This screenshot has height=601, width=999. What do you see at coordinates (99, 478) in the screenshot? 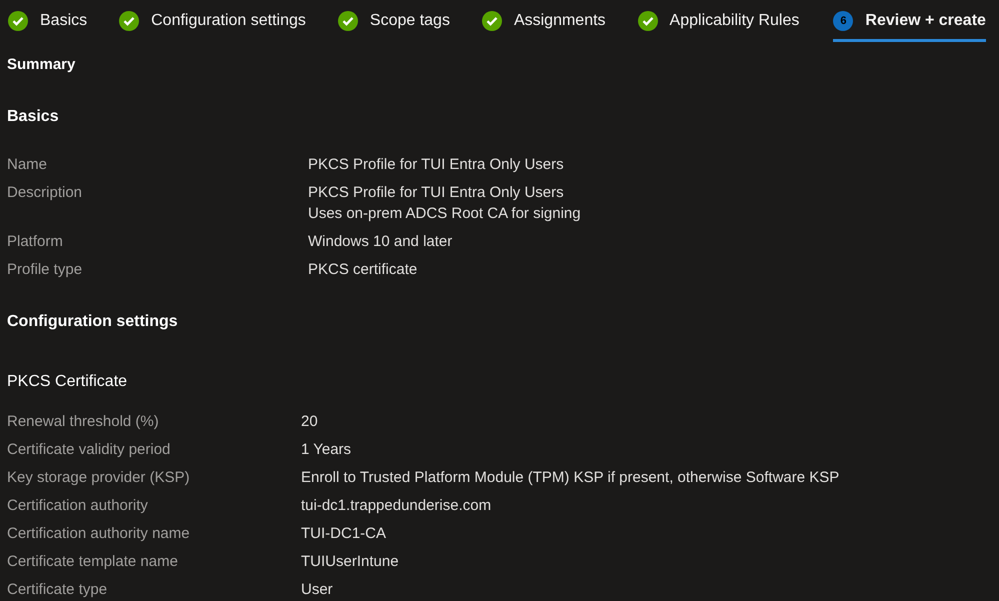
I see `field-label: Key storage provider (KSP)` at bounding box center [99, 478].